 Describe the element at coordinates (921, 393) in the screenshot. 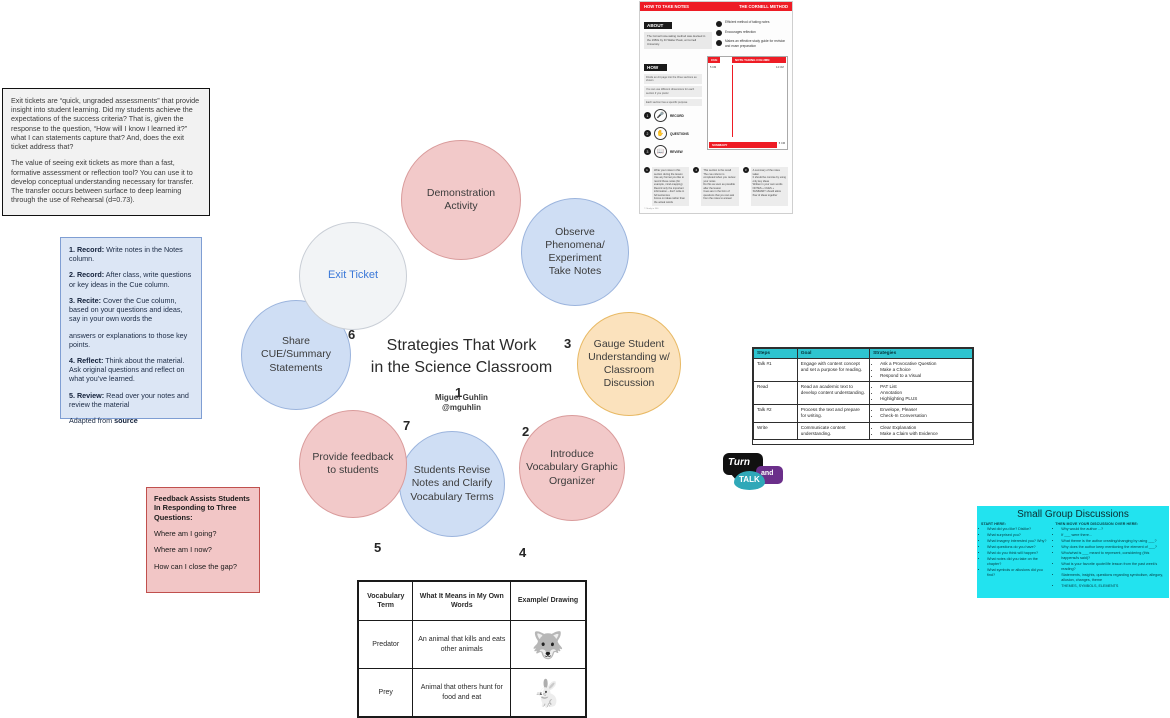

I see `step-strategies-read: PAT List Annotation Highlighting PLUS` at that location.